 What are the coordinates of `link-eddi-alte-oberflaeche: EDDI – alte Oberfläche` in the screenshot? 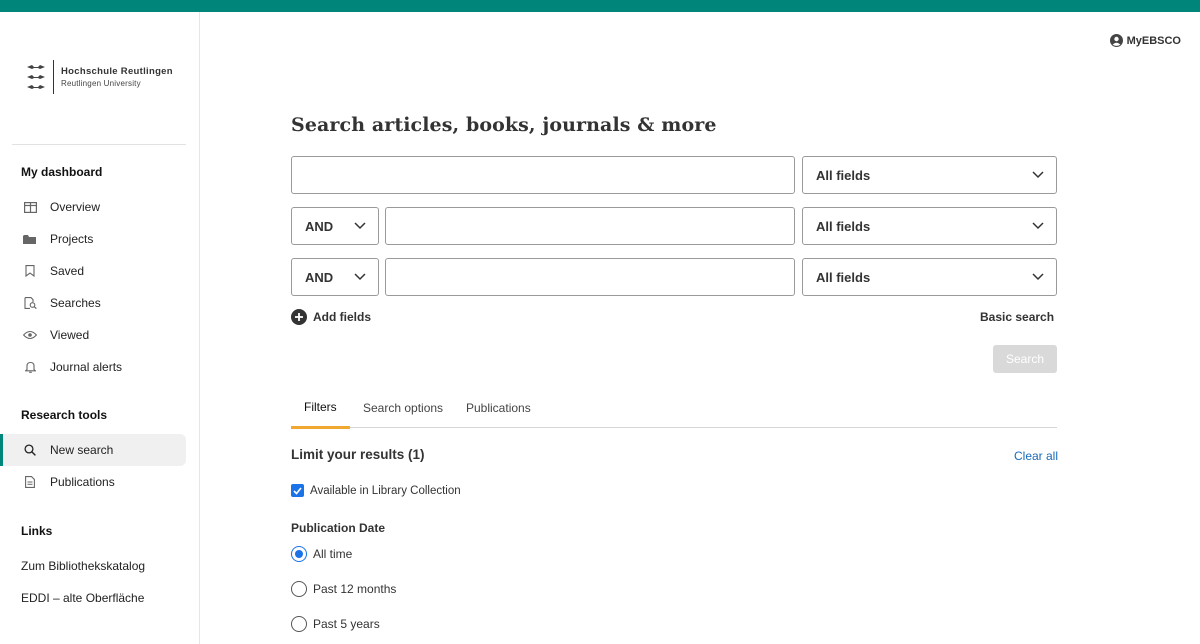 It's located at (82, 598).